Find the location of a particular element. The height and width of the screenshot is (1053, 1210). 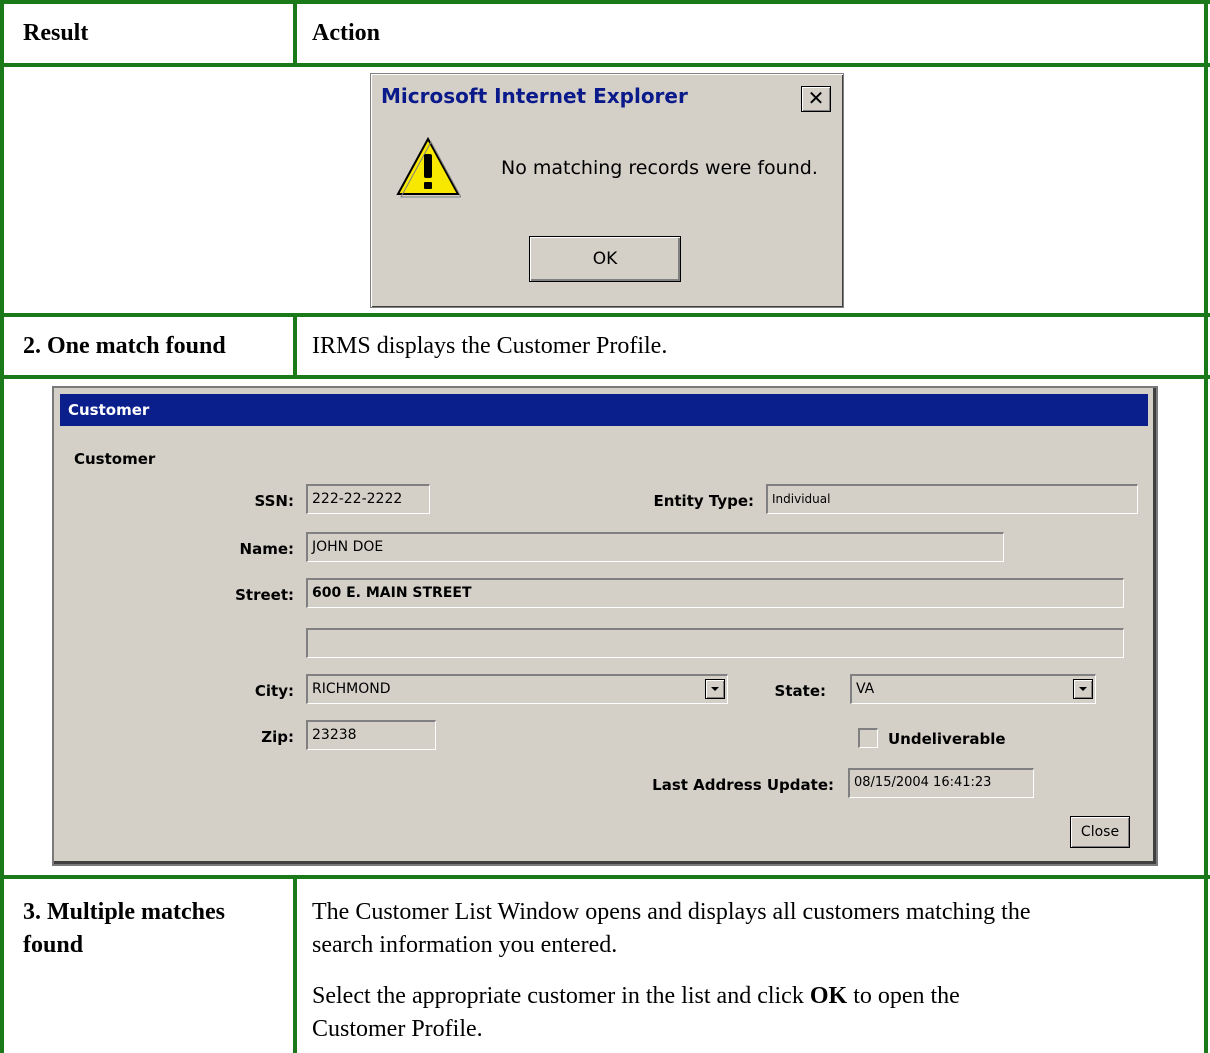

name-field: JOHN DOE is located at coordinates (655, 547).